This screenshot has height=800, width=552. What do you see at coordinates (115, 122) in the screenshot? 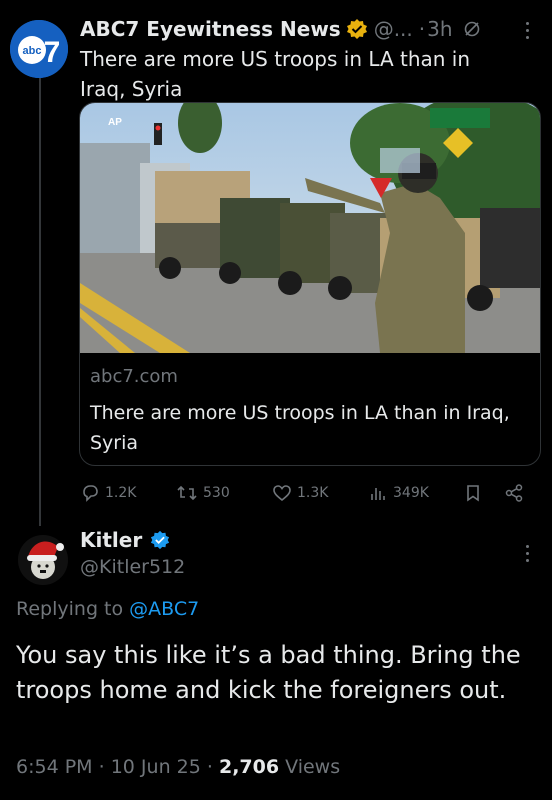
I see `ap-watermark: AP` at bounding box center [115, 122].